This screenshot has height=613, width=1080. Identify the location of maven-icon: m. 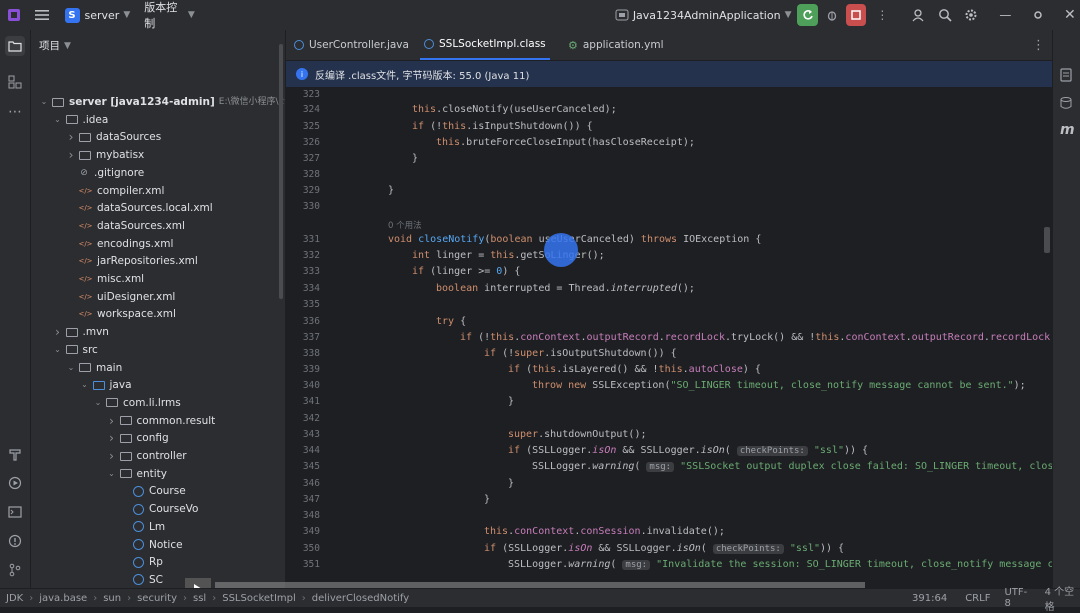
(1067, 130).